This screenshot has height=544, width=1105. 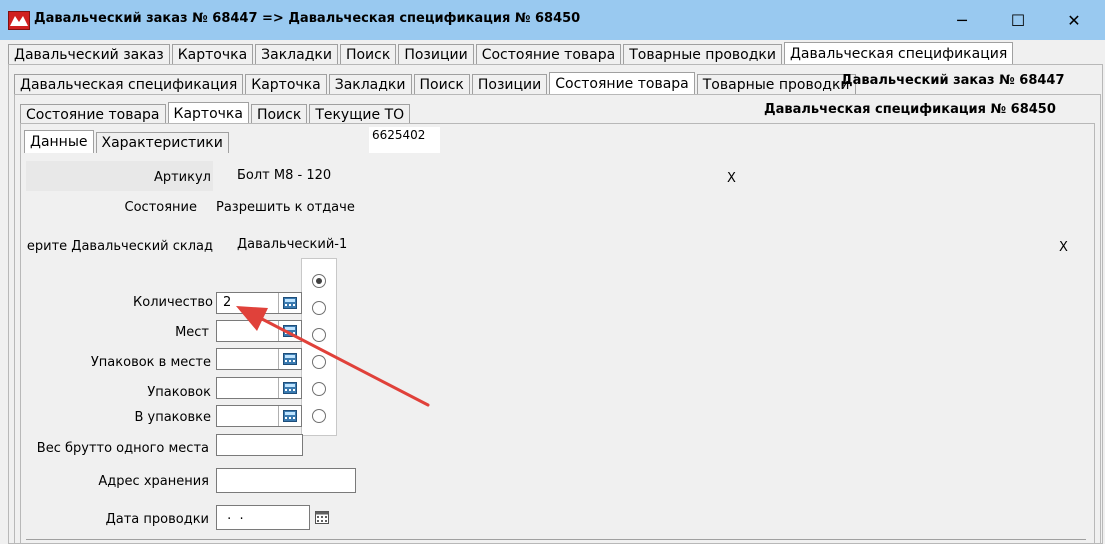 What do you see at coordinates (333, 356) in the screenshot?
I see `annotation-arrow-icon` at bounding box center [333, 356].